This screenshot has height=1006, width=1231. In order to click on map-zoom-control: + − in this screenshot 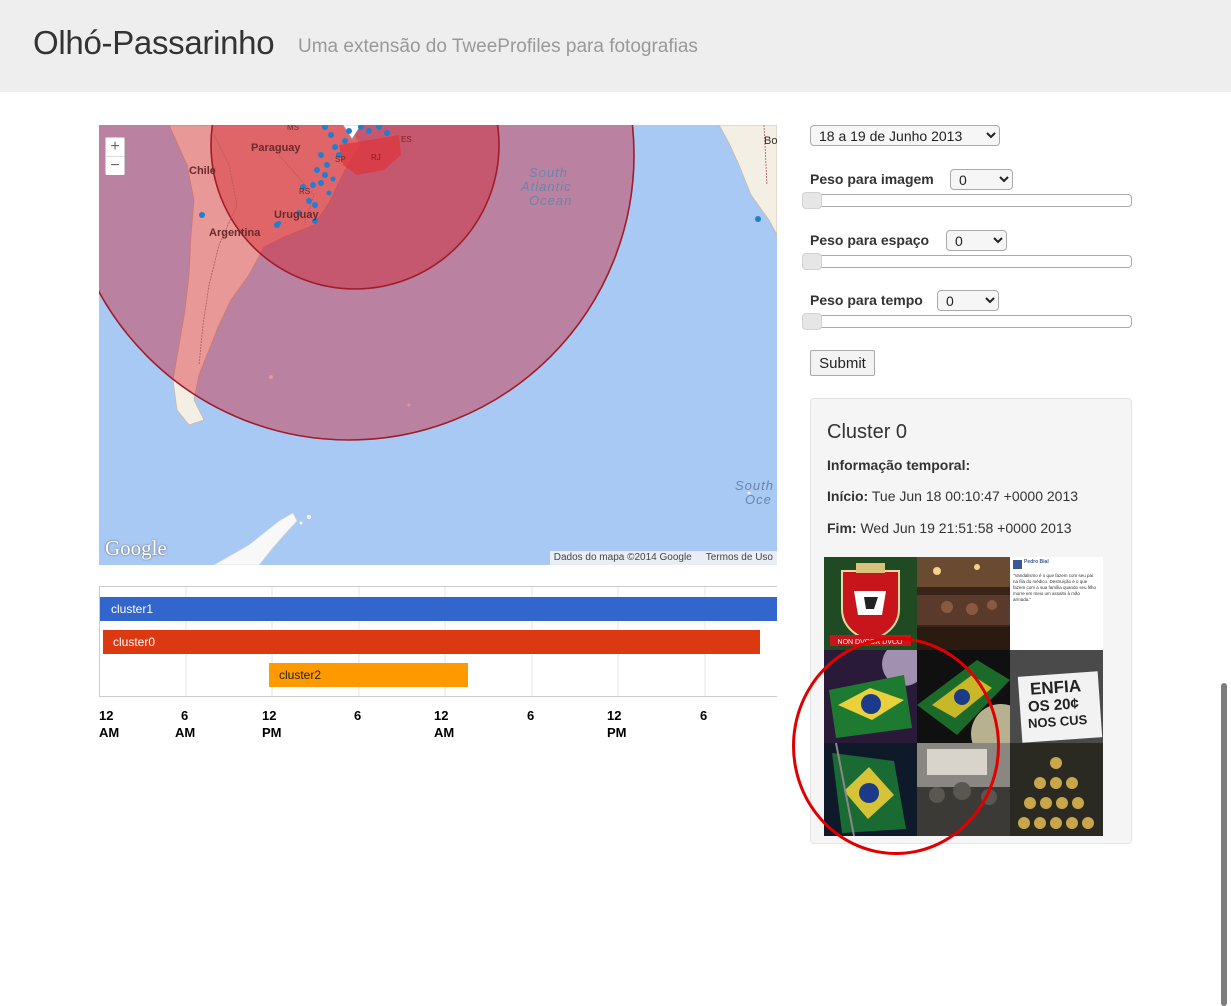, I will do `click(115, 156)`.